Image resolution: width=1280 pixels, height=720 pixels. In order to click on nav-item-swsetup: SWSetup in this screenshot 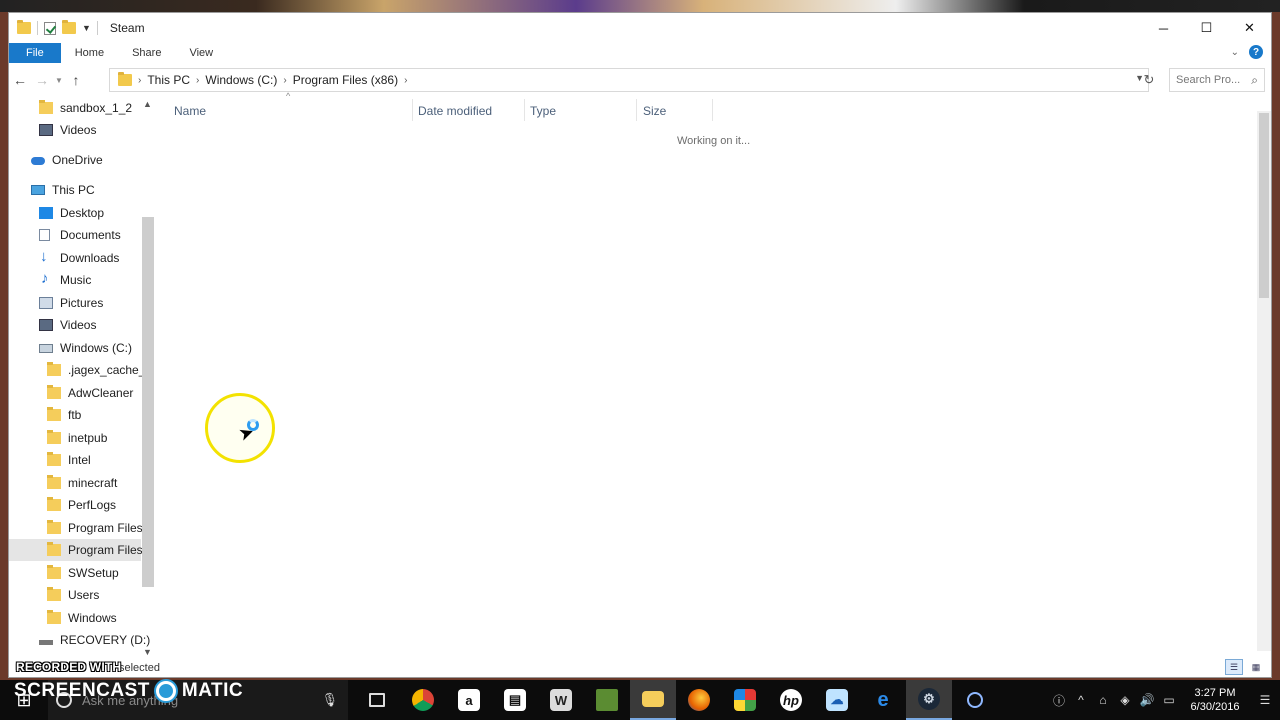, I will do `click(83, 573)`.